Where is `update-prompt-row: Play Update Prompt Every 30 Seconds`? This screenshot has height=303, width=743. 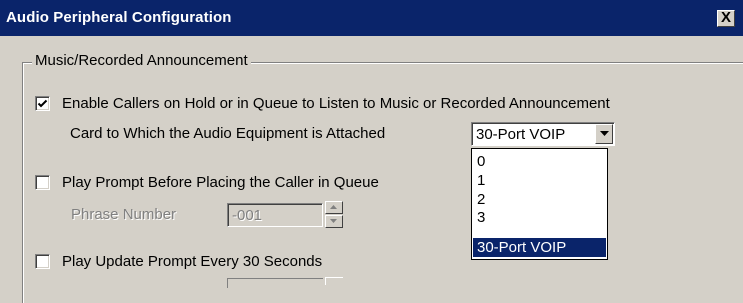 update-prompt-row: Play Update Prompt Every 30 Seconds is located at coordinates (178, 261).